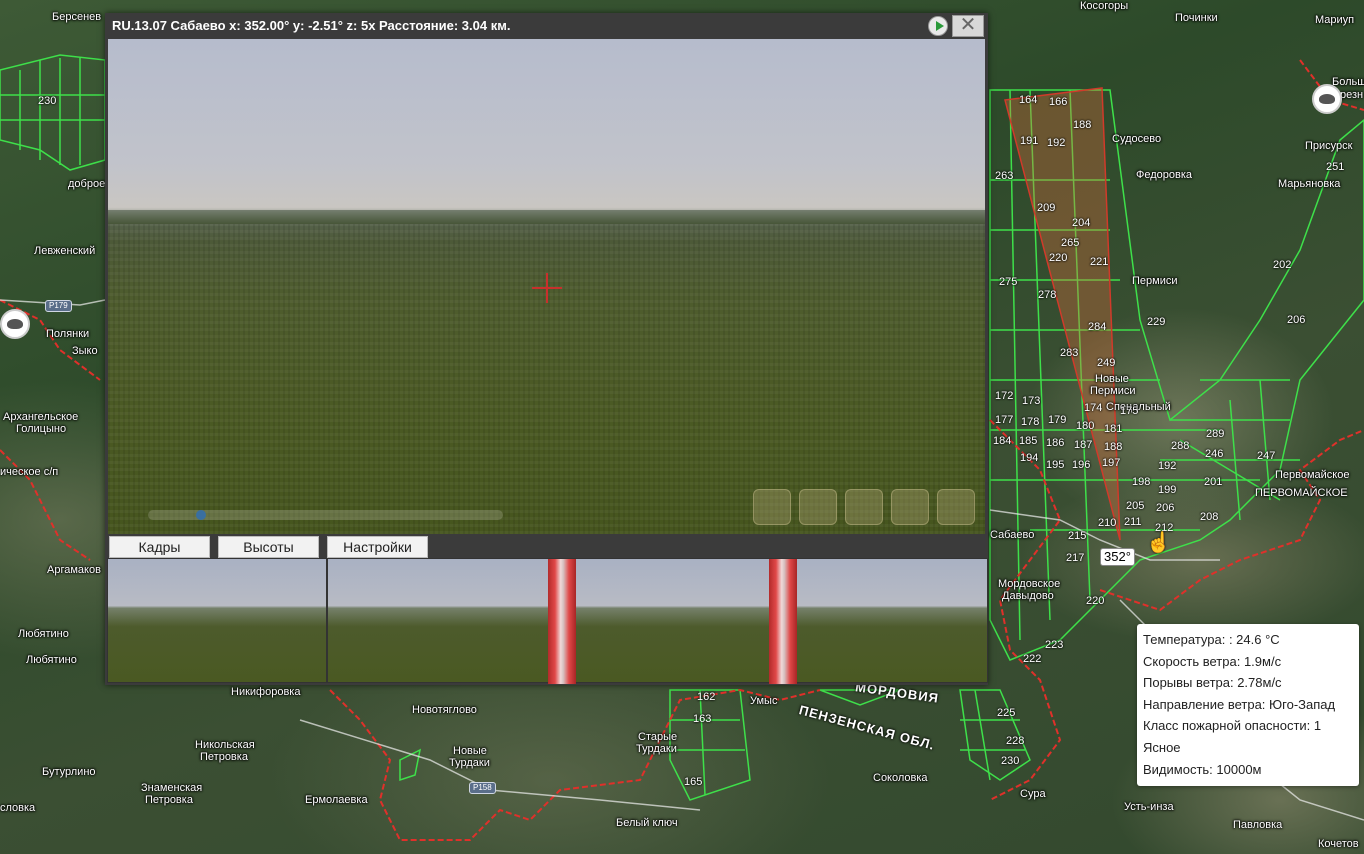 This screenshot has height=854, width=1364. What do you see at coordinates (1212, 683) in the screenshot?
I see `weather-gusts: Порывы ветра: 2.78м/с` at bounding box center [1212, 683].